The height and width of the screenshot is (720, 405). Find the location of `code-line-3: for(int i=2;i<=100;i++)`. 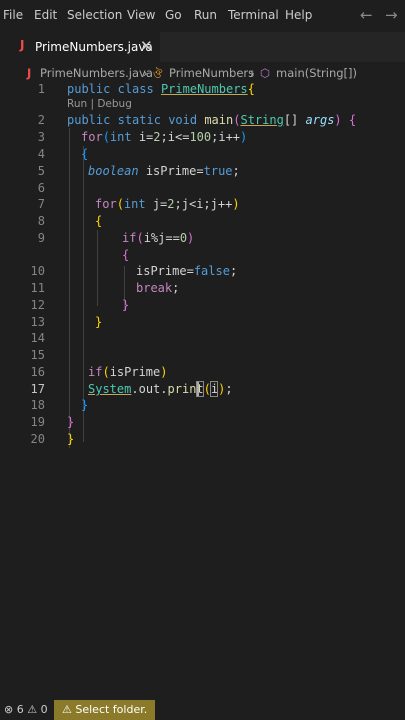

code-line-3: for(int i=2;i<=100;i++) is located at coordinates (164, 137).